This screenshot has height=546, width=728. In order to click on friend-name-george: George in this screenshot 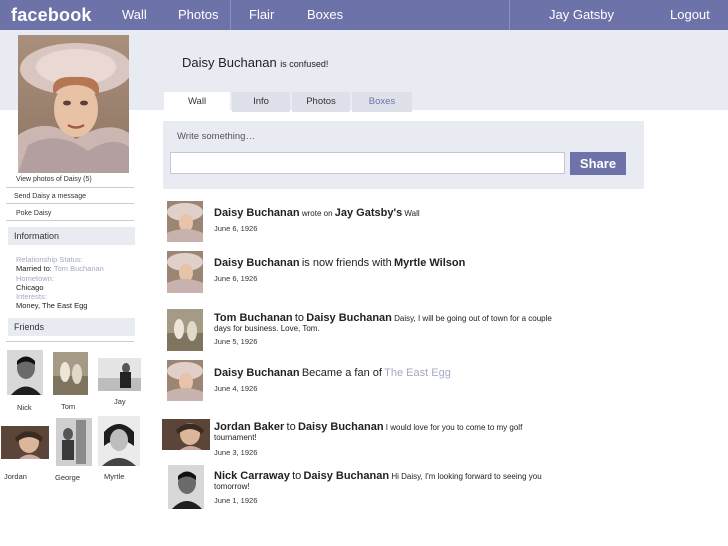, I will do `click(67, 477)`.